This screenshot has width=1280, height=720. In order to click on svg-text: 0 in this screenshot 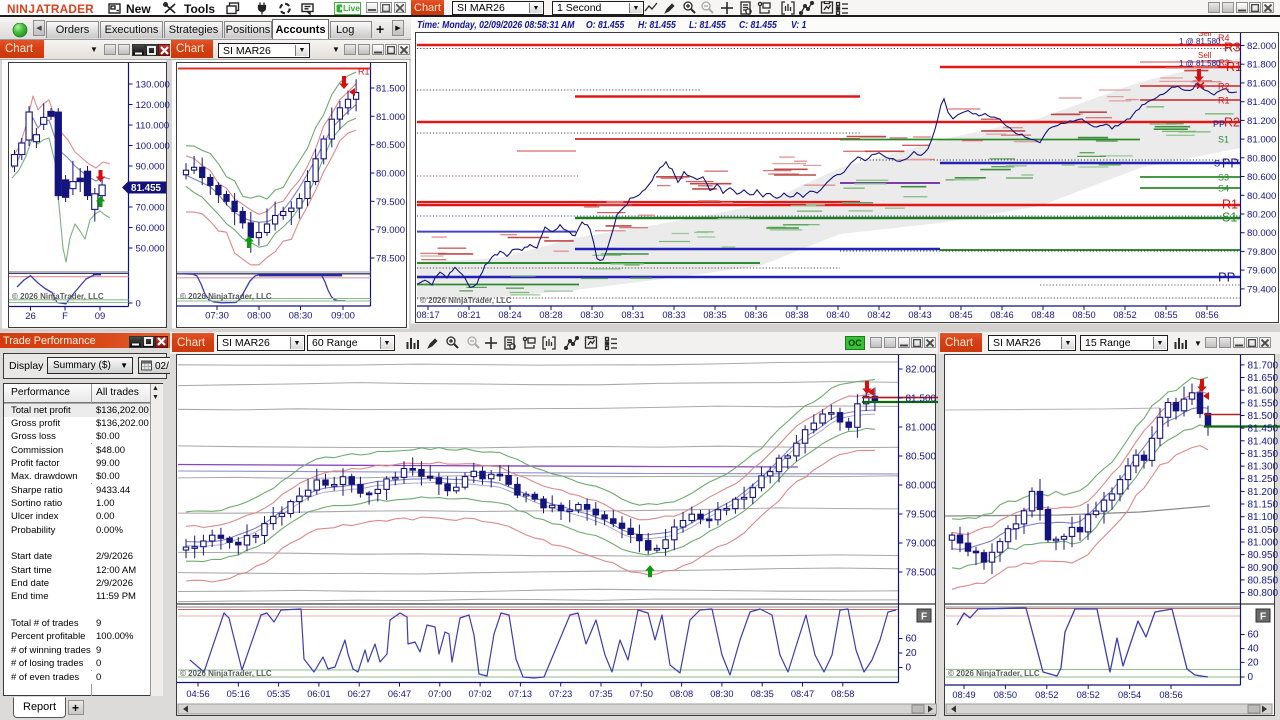, I will do `click(1251, 677)`.